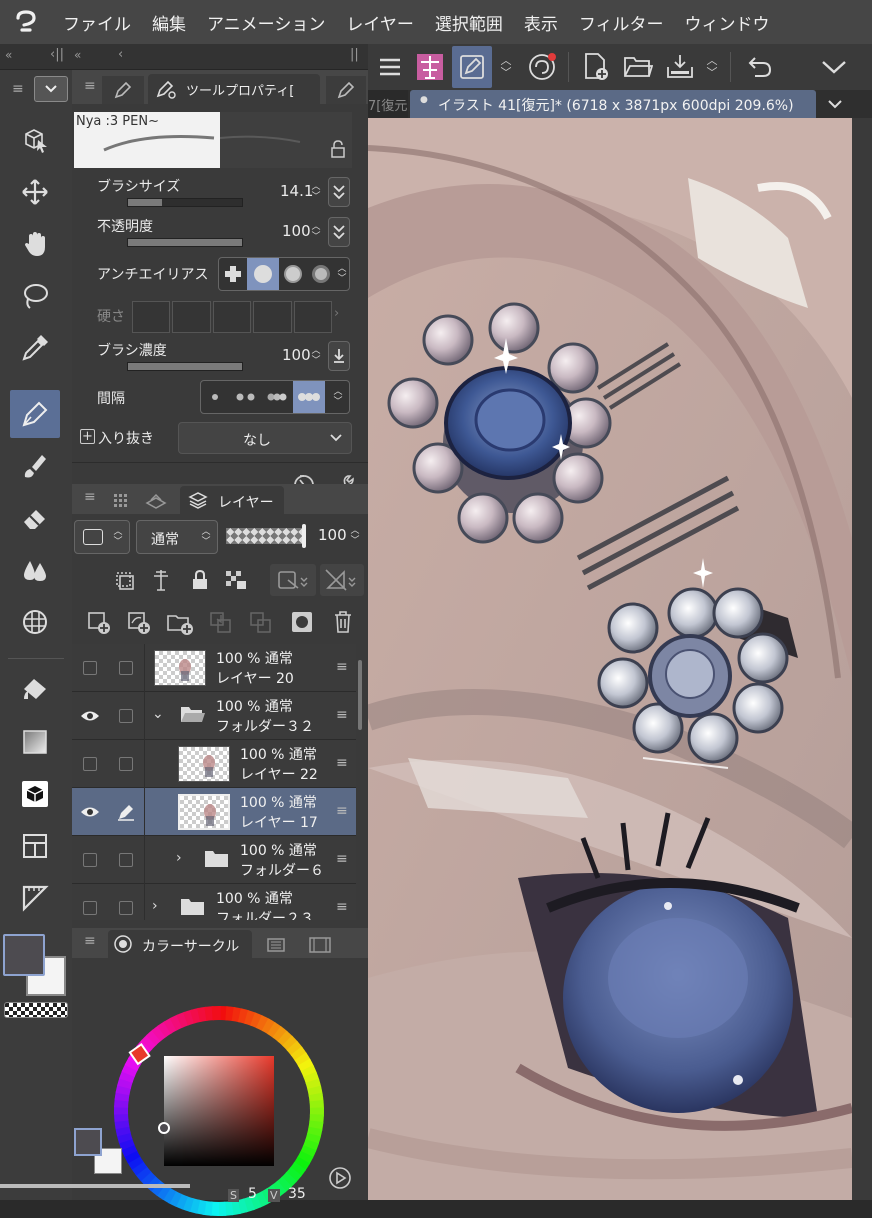 The height and width of the screenshot is (1218, 872). What do you see at coordinates (321, 274) in the screenshot?
I see `antialias-strong-icon` at bounding box center [321, 274].